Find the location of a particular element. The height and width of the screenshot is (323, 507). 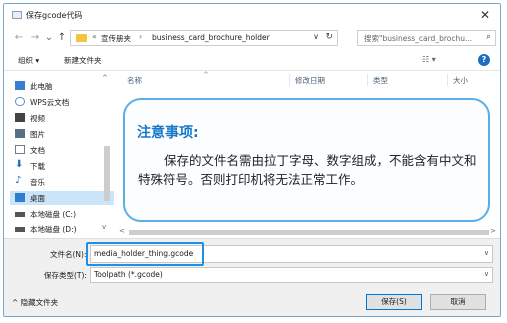

sidebar-item-label: WPS云文档 is located at coordinates (50, 102).